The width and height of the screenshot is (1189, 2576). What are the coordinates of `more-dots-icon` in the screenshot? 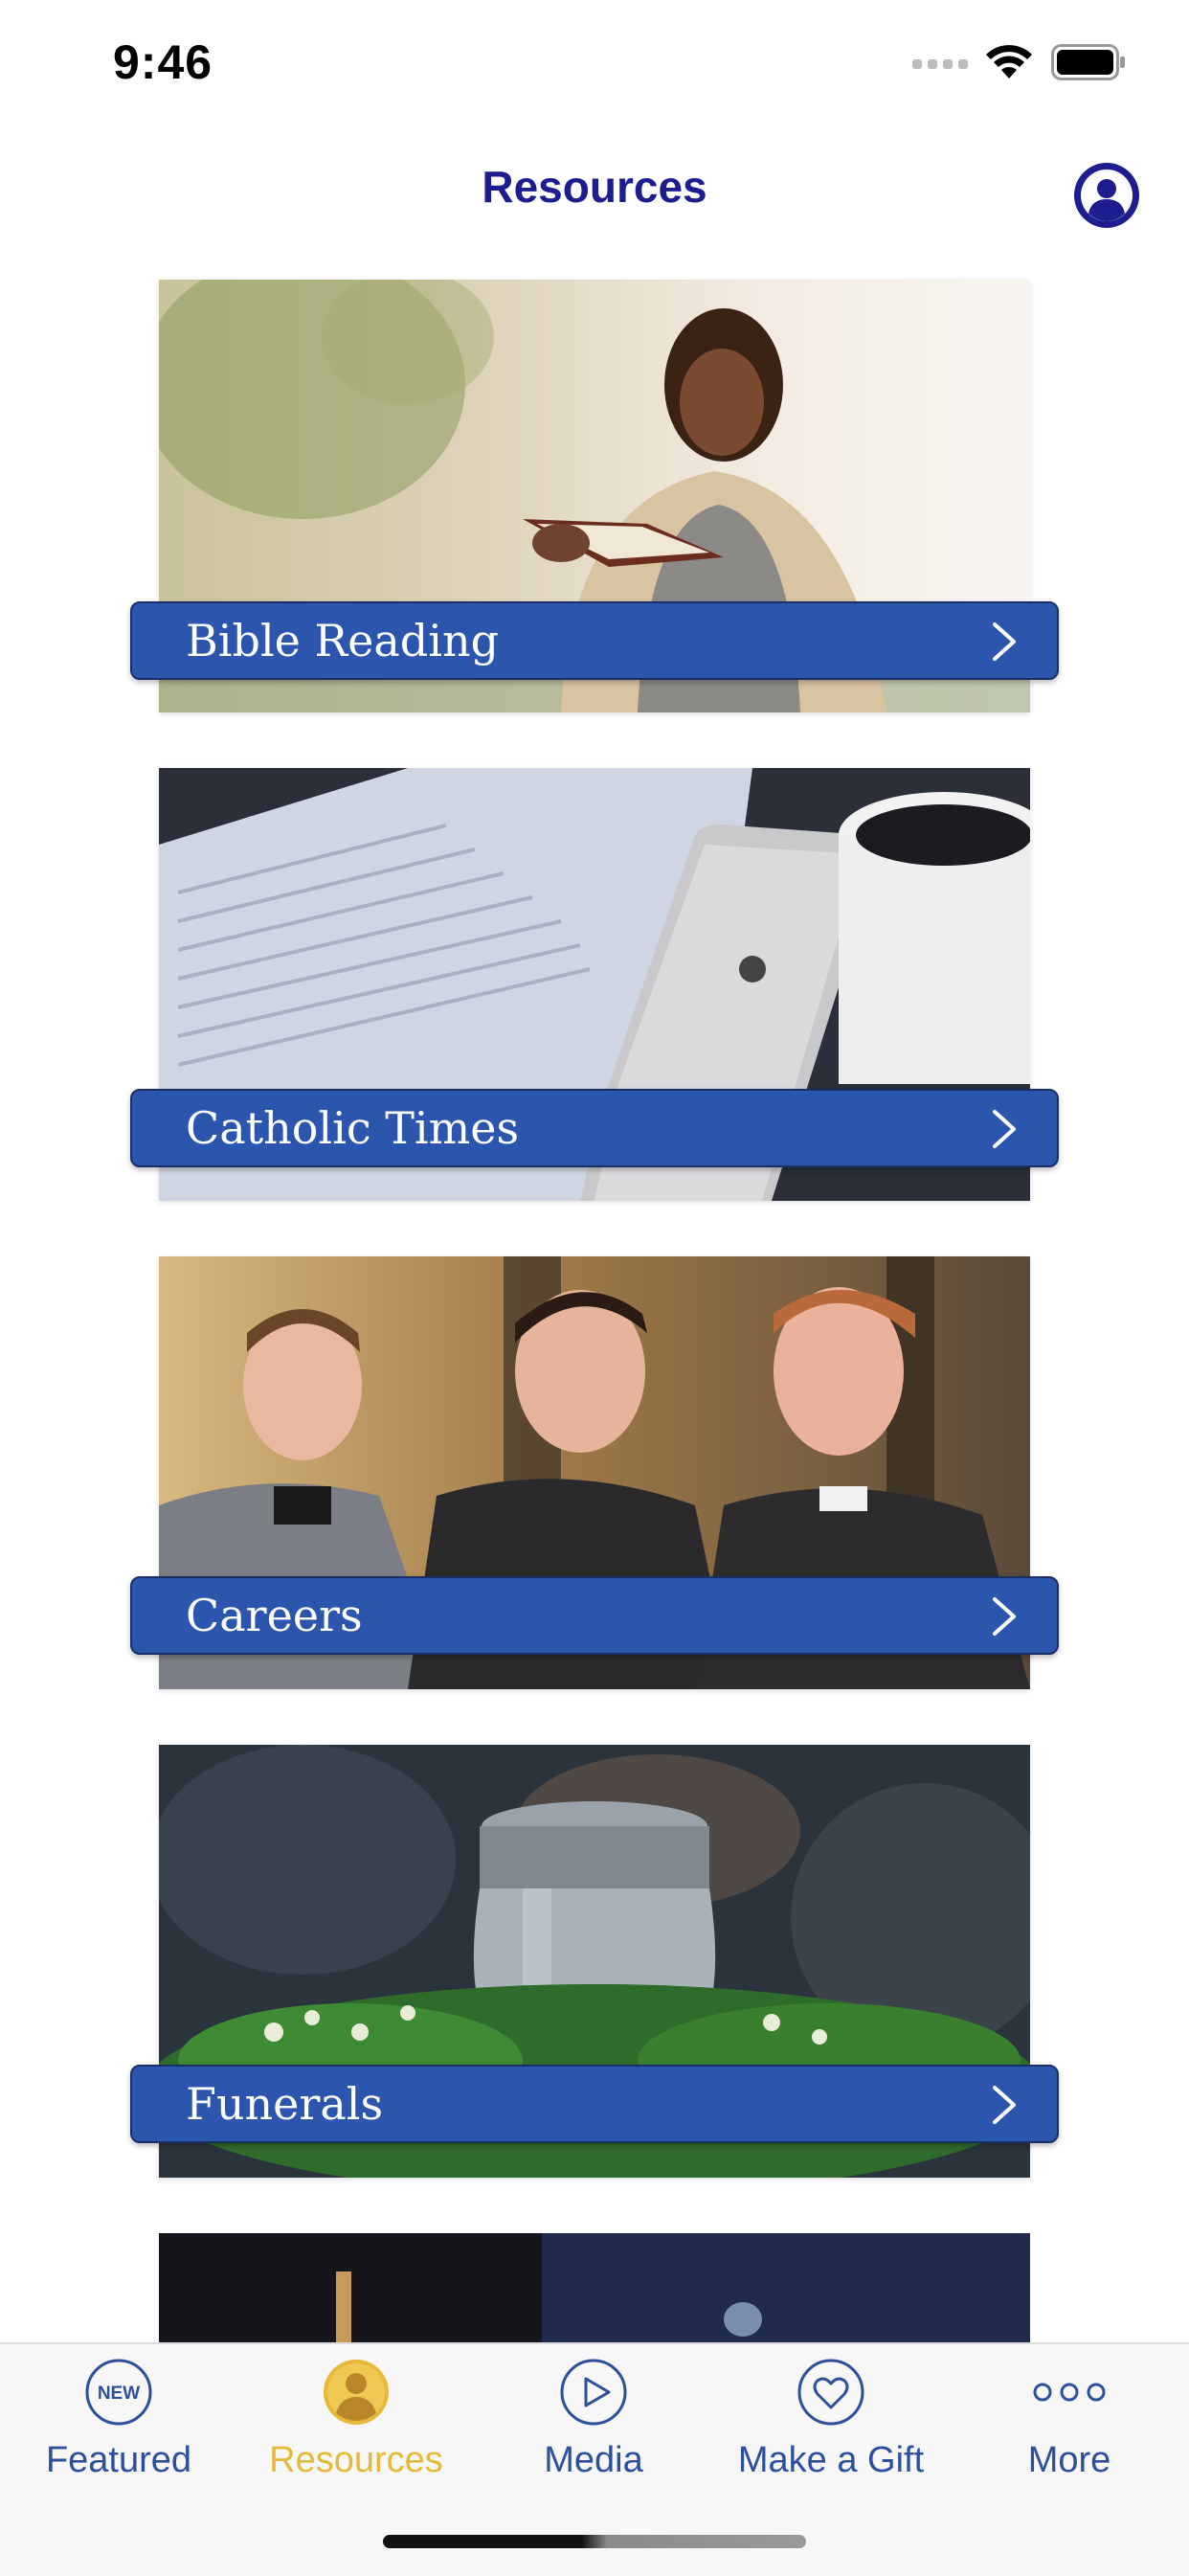 It's located at (1069, 2392).